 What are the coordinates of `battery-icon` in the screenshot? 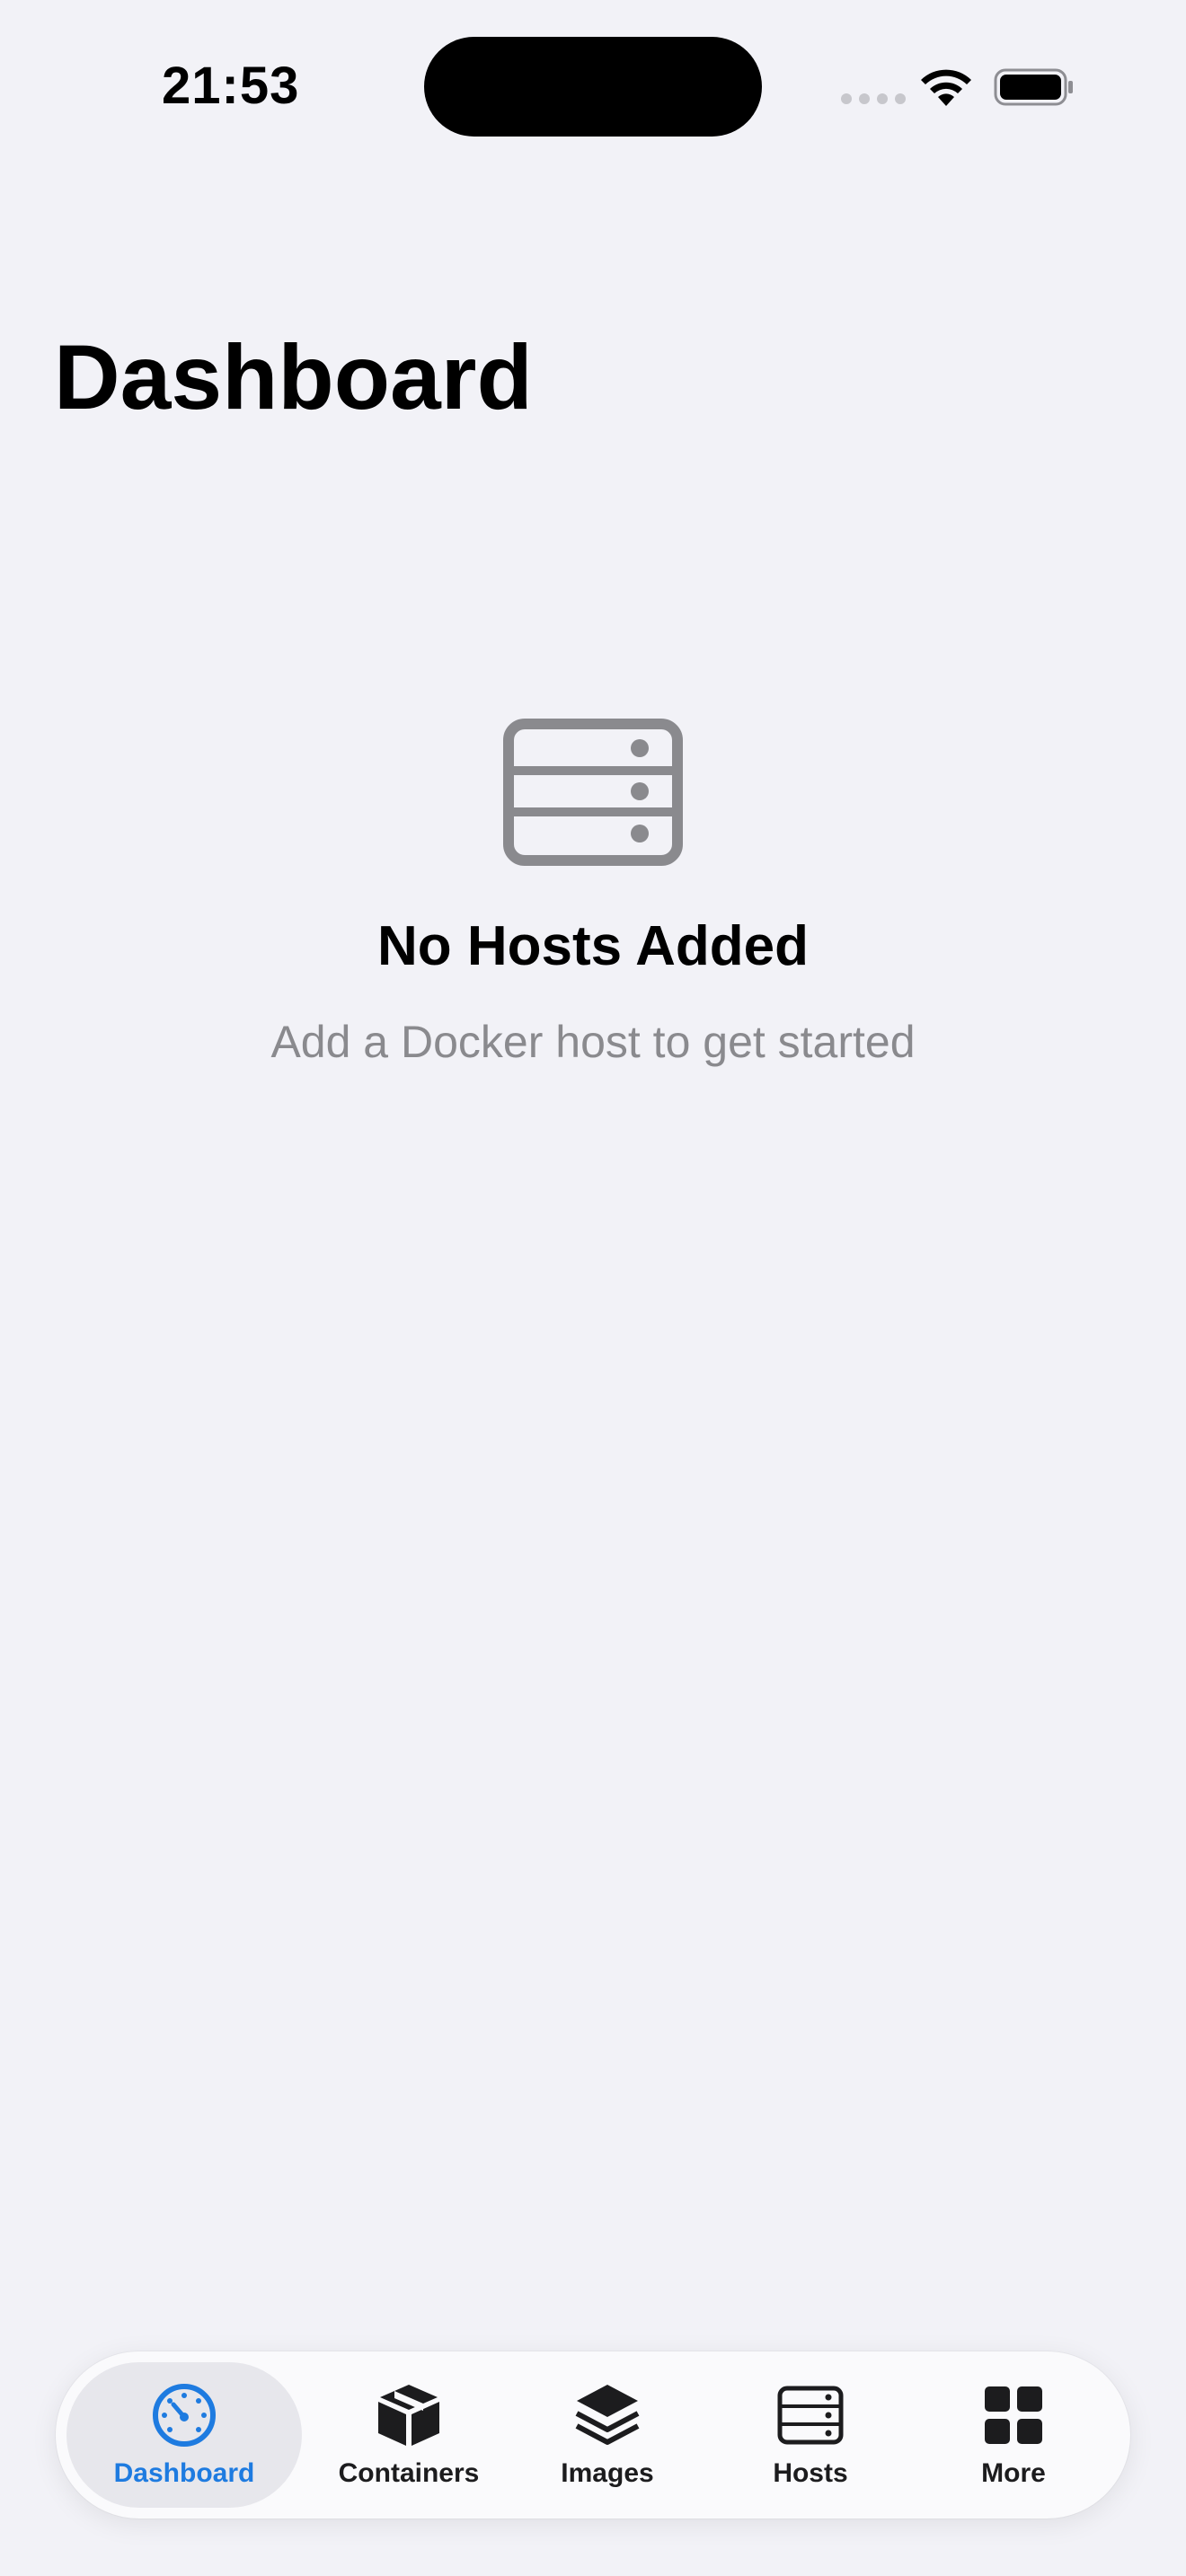 It's located at (1033, 87).